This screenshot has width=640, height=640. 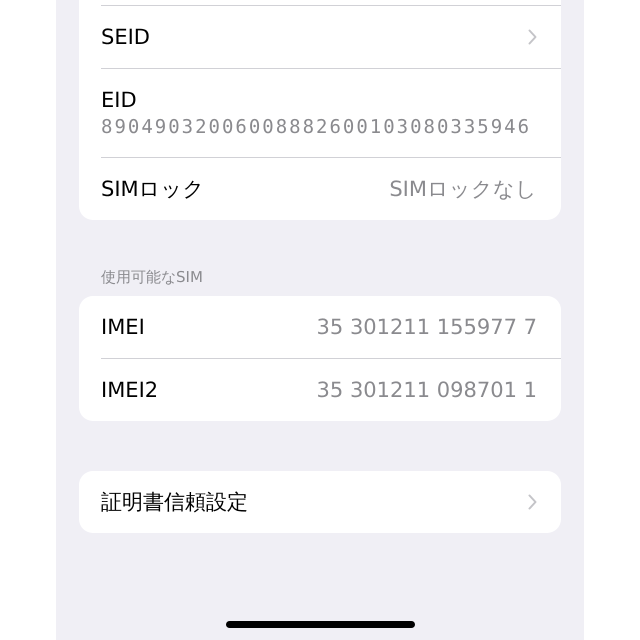 What do you see at coordinates (153, 189) in the screenshot?
I see `row-label: SIMロック` at bounding box center [153, 189].